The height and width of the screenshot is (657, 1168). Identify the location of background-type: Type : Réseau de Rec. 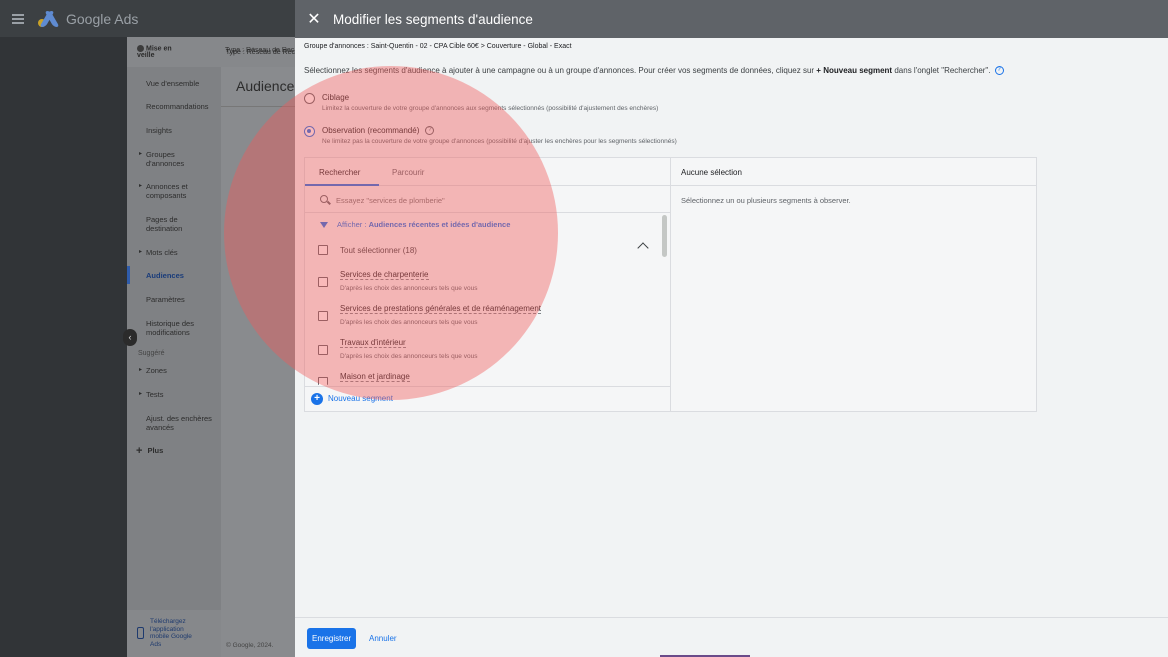
(260, 50).